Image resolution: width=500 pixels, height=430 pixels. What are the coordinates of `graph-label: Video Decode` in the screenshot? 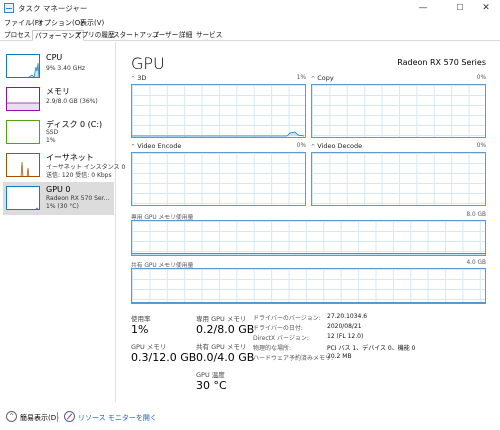 It's located at (340, 146).